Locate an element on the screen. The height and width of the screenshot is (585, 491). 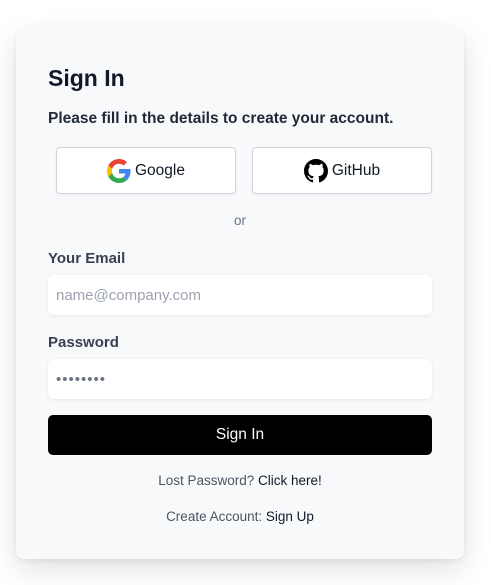
or-divider: or is located at coordinates (239, 220).